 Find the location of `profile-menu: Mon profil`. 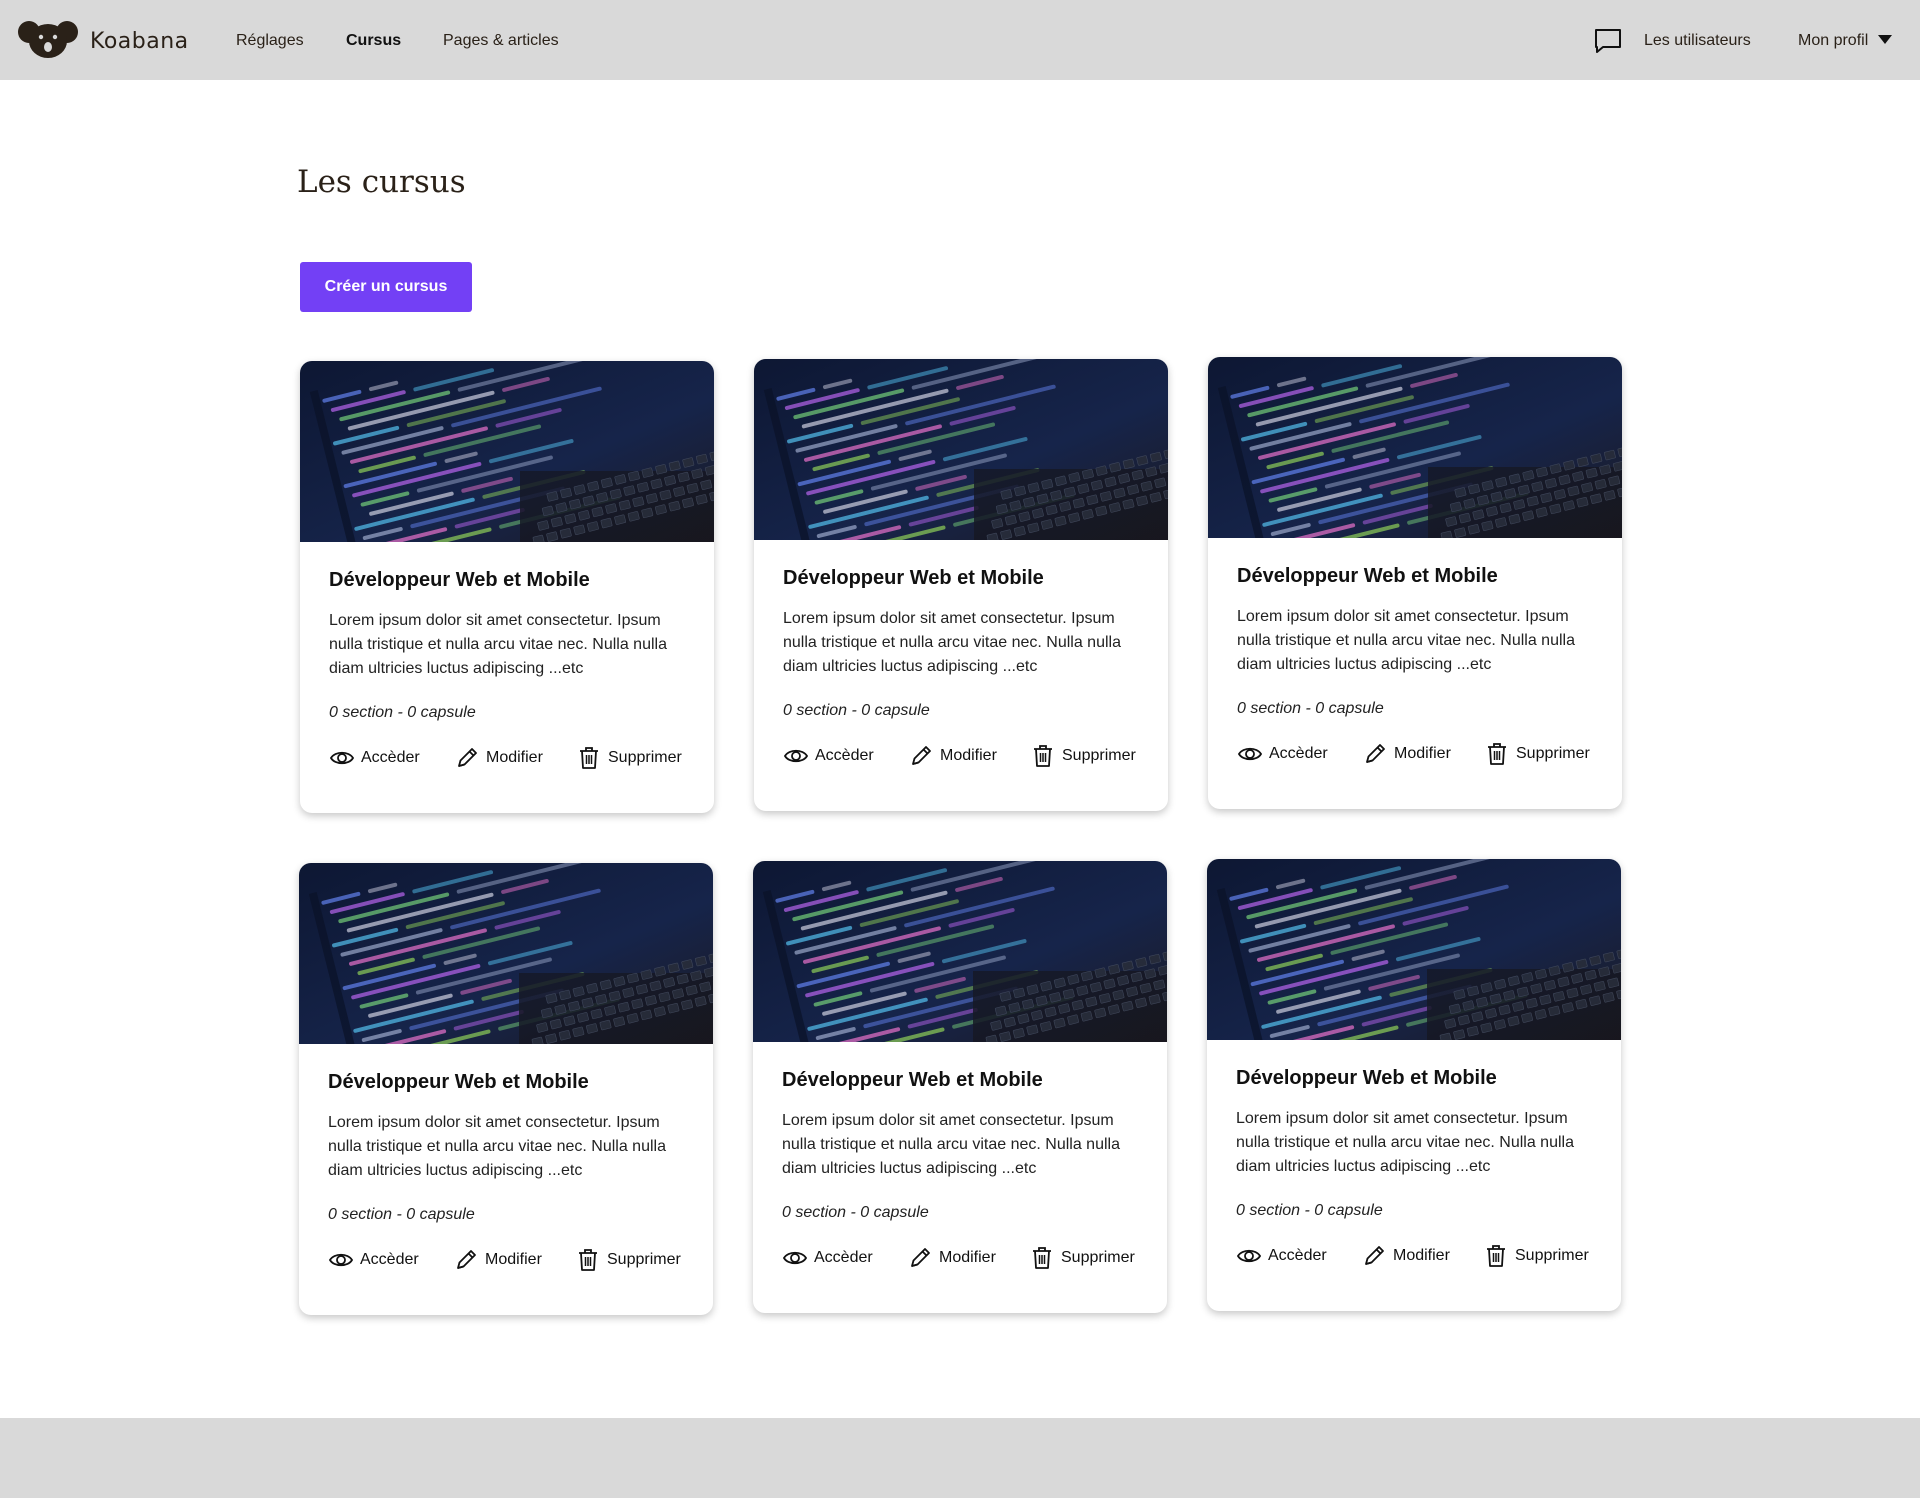

profile-menu: Mon profil is located at coordinates (1845, 41).